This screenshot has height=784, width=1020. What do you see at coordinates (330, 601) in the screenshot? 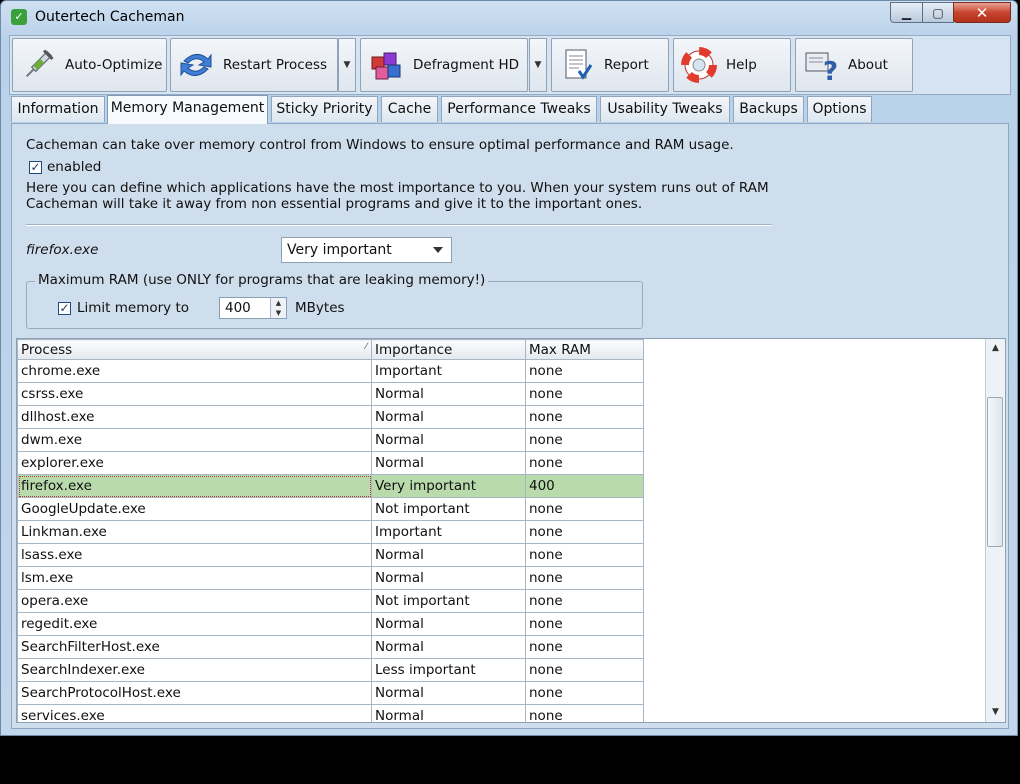
I see `table-row: opera.exe Not important none` at bounding box center [330, 601].